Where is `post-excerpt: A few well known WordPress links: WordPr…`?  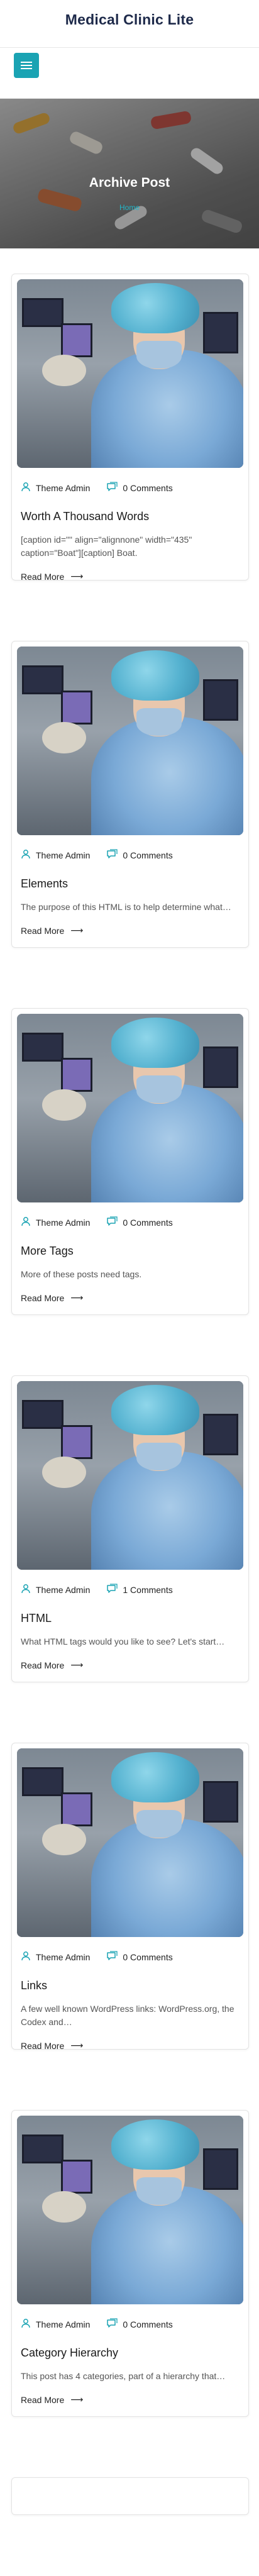
post-excerpt: A few well known WordPress links: WordPr… is located at coordinates (128, 2015).